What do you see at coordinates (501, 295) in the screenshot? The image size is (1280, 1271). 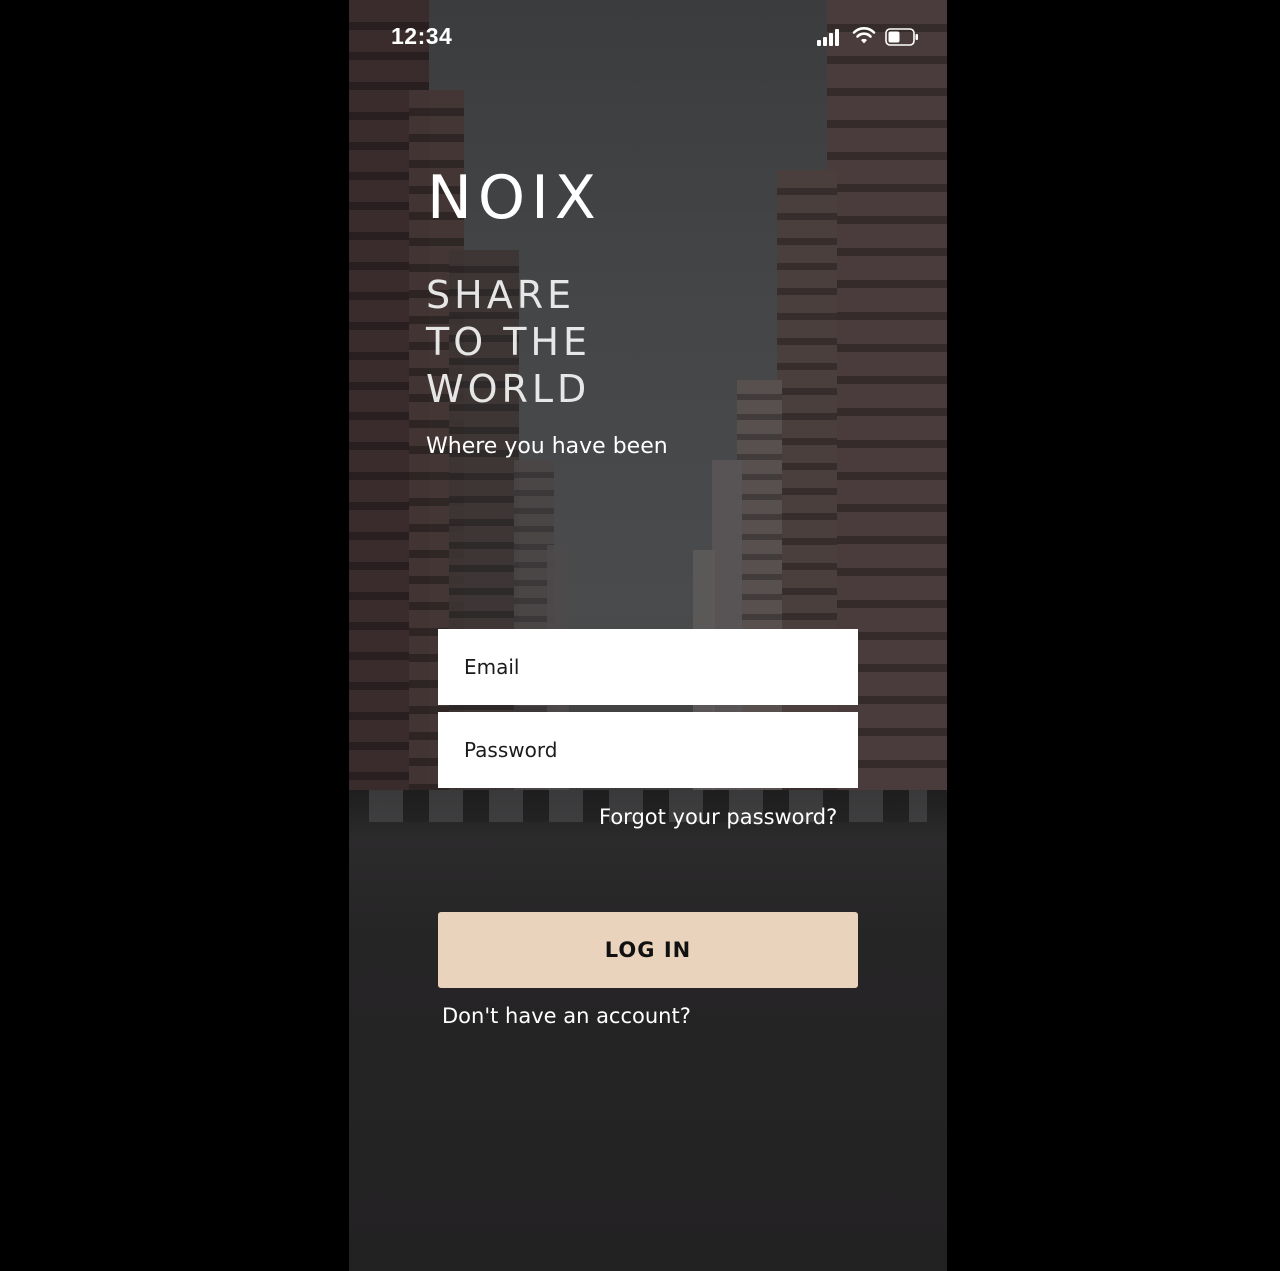 I see `tagline-line: SHARE` at bounding box center [501, 295].